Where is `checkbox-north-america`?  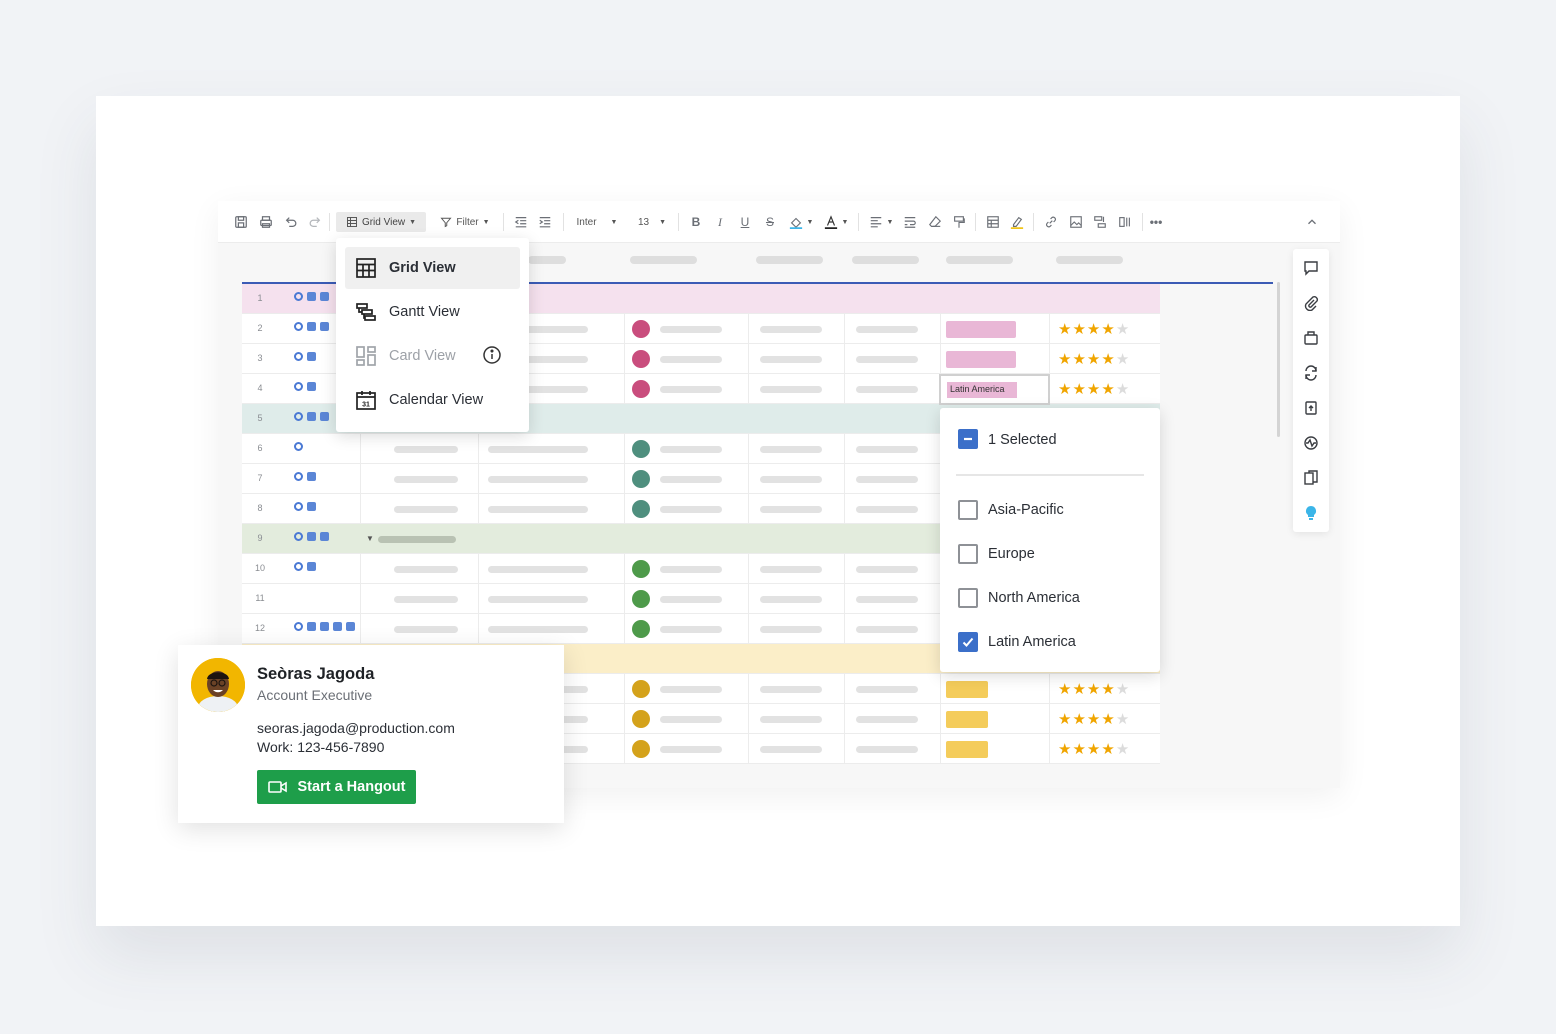 checkbox-north-america is located at coordinates (968, 598).